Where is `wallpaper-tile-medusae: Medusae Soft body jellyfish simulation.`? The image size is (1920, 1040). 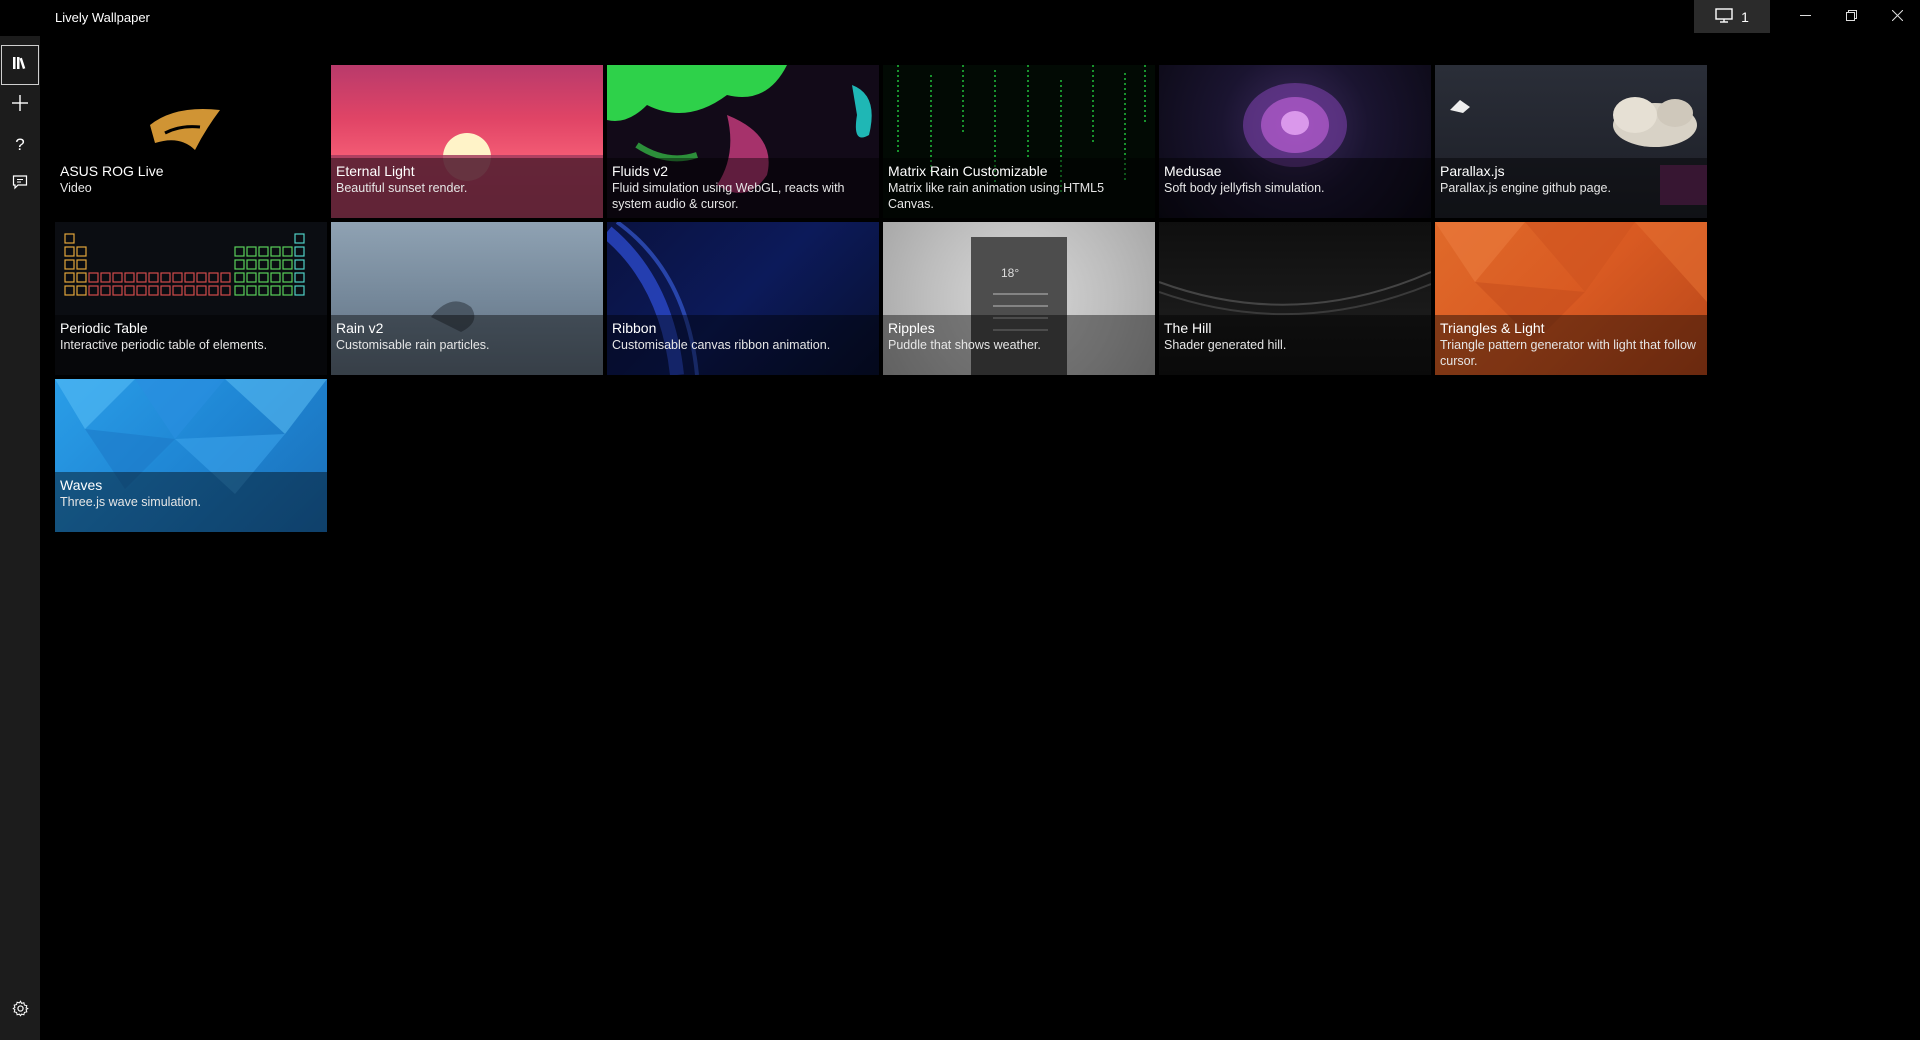
wallpaper-tile-medusae: Medusae Soft body jellyfish simulation. is located at coordinates (1295, 141).